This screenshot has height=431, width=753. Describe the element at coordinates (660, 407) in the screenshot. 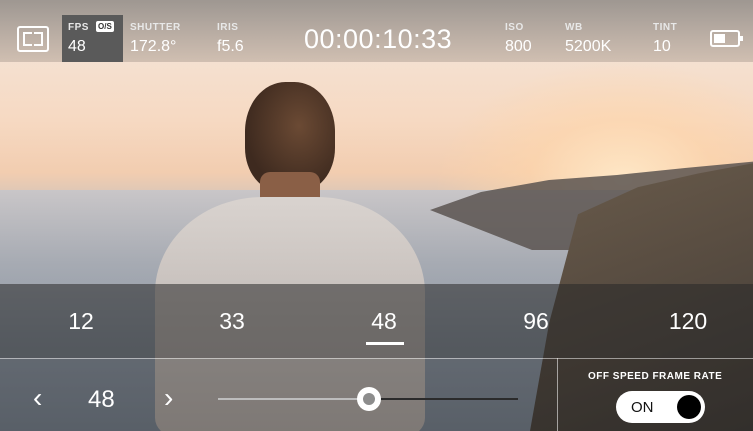

I see `off-speed-toggle: ON` at that location.